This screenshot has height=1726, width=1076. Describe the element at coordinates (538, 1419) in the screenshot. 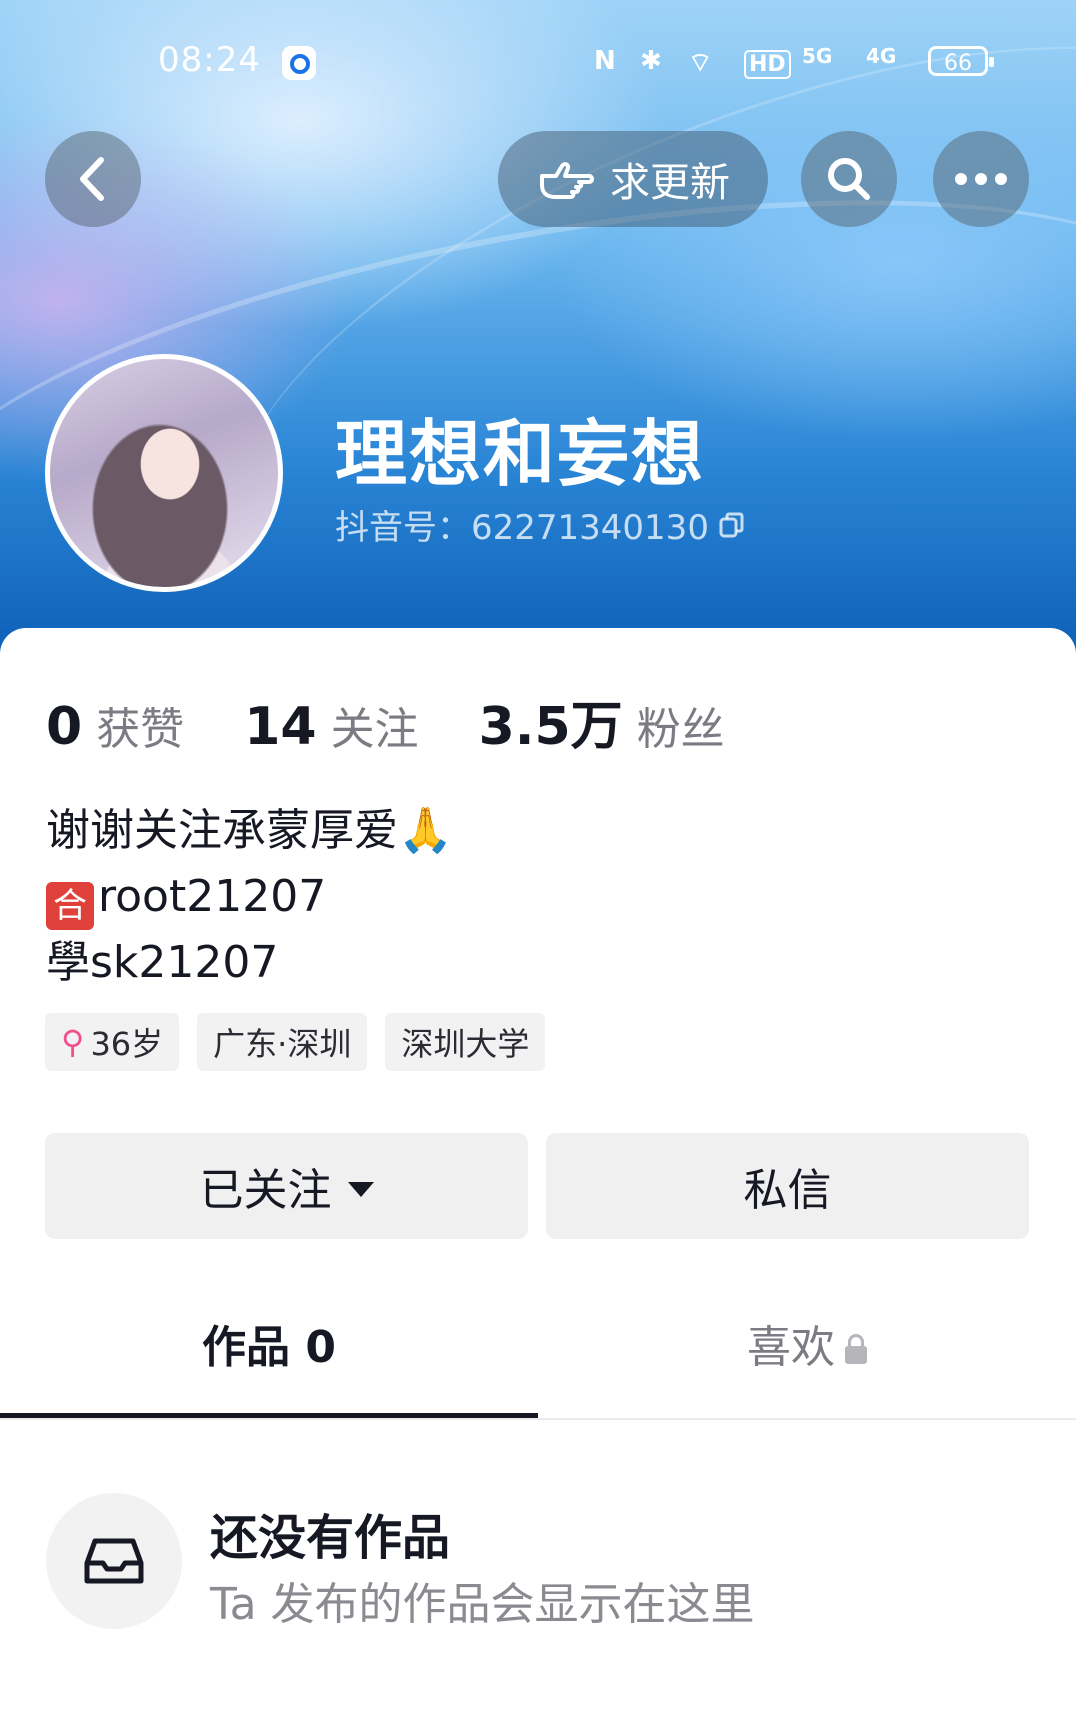

I see `tab-divider` at that location.